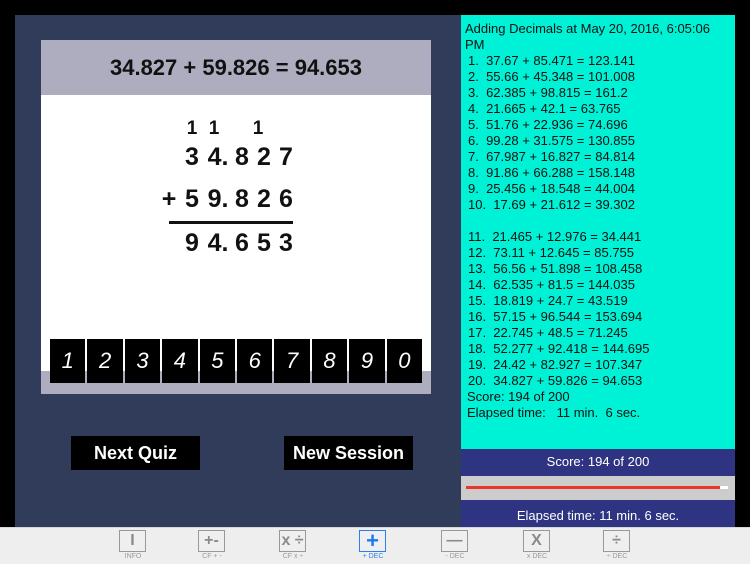  Describe the element at coordinates (180, 361) in the screenshot. I see `key-4: 4` at that location.